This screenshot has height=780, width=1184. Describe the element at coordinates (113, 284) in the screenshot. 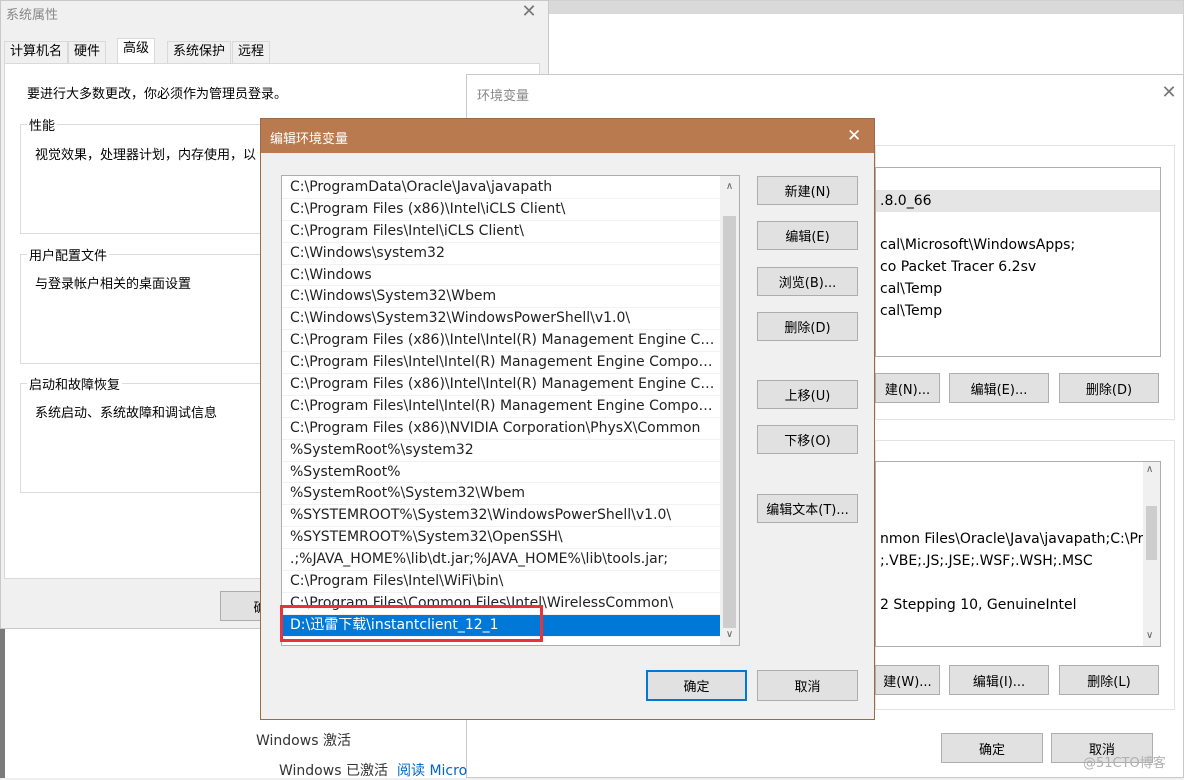

I see `profile-desc: 与登录帐户相关的桌面设置` at that location.